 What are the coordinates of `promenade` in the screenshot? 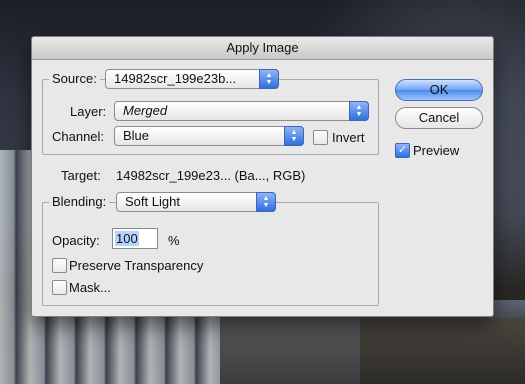 It's located at (290, 350).